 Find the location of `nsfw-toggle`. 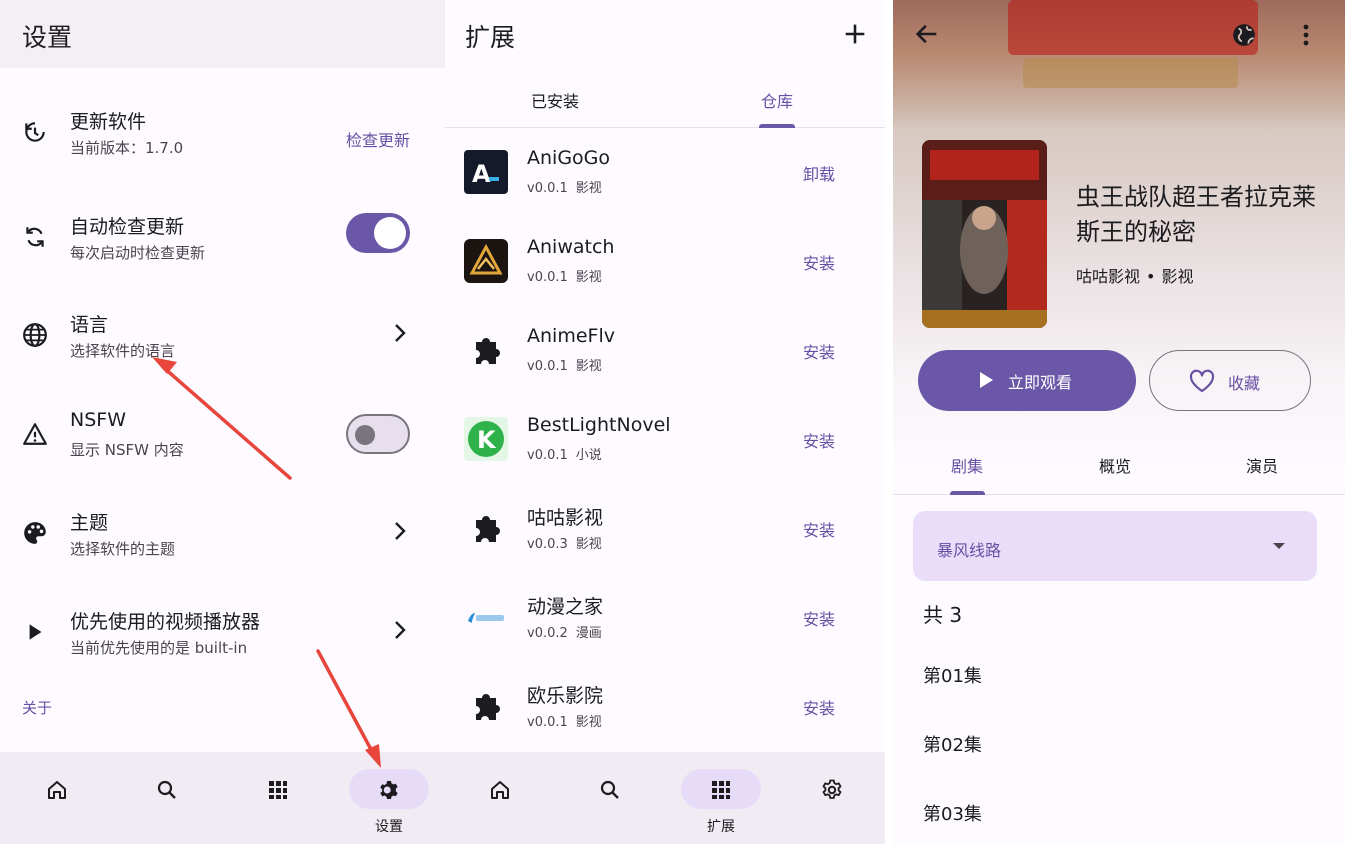

nsfw-toggle is located at coordinates (378, 434).